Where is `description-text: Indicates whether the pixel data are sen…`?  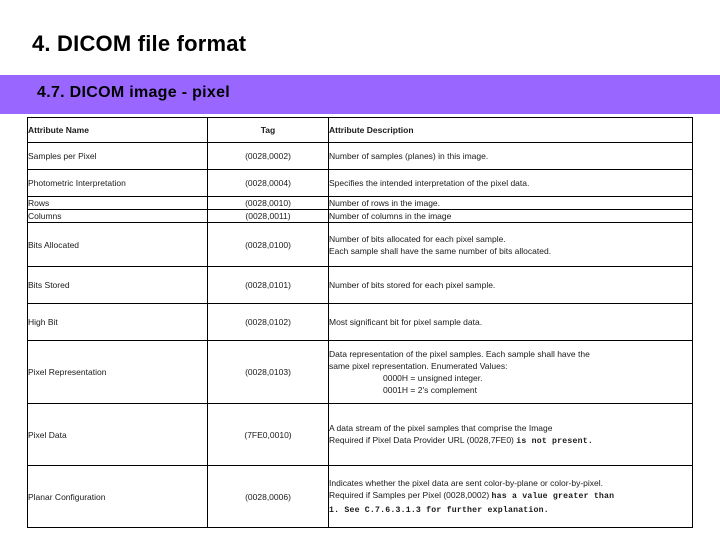 description-text: Indicates whether the pixel data are sen… is located at coordinates (466, 482).